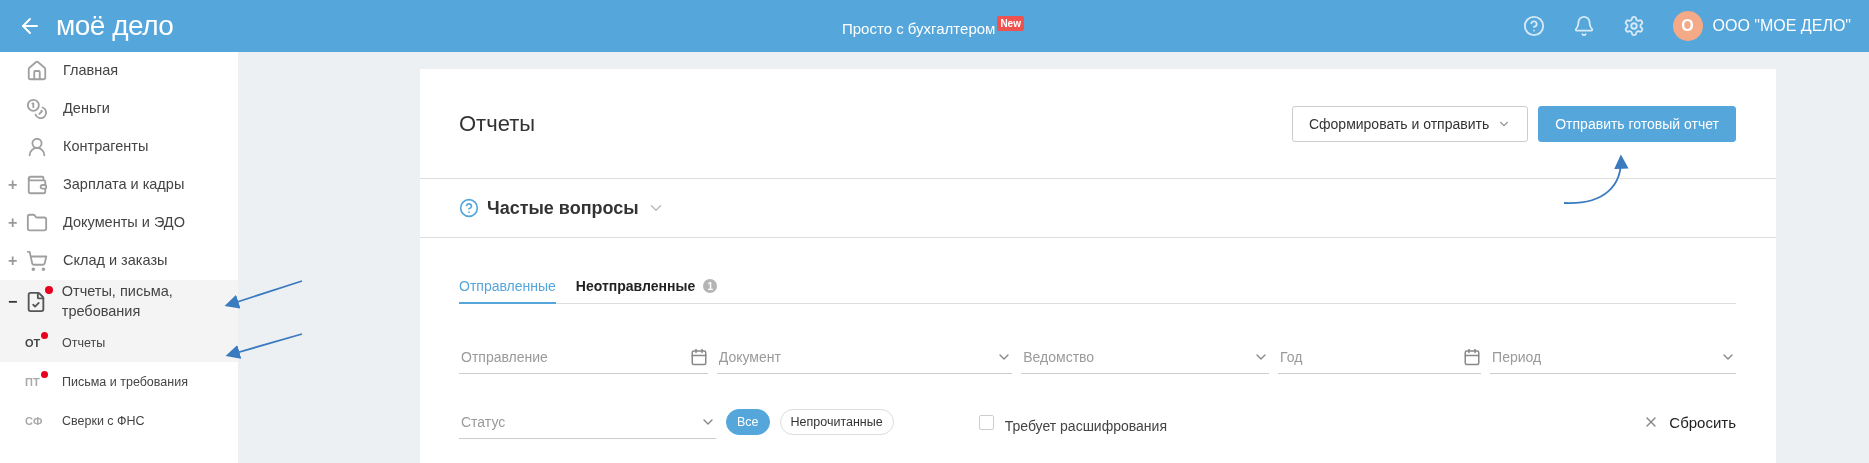 The height and width of the screenshot is (463, 1869). What do you see at coordinates (37, 261) in the screenshot?
I see `cart-icon` at bounding box center [37, 261].